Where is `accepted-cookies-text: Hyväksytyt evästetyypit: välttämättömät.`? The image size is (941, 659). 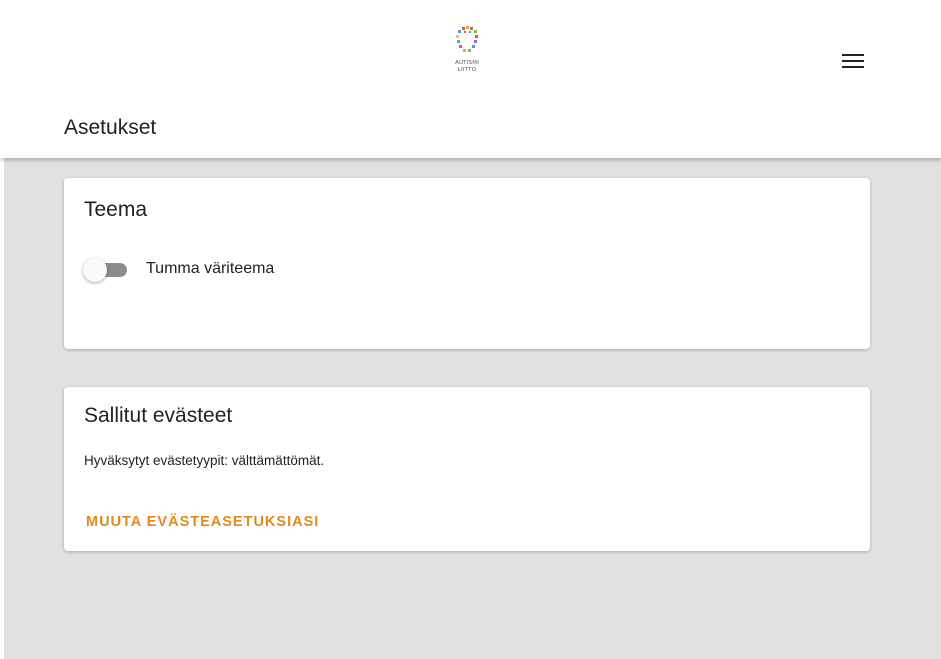 accepted-cookies-text: Hyväksytyt evästetyypit: välttämättömät. is located at coordinates (204, 460).